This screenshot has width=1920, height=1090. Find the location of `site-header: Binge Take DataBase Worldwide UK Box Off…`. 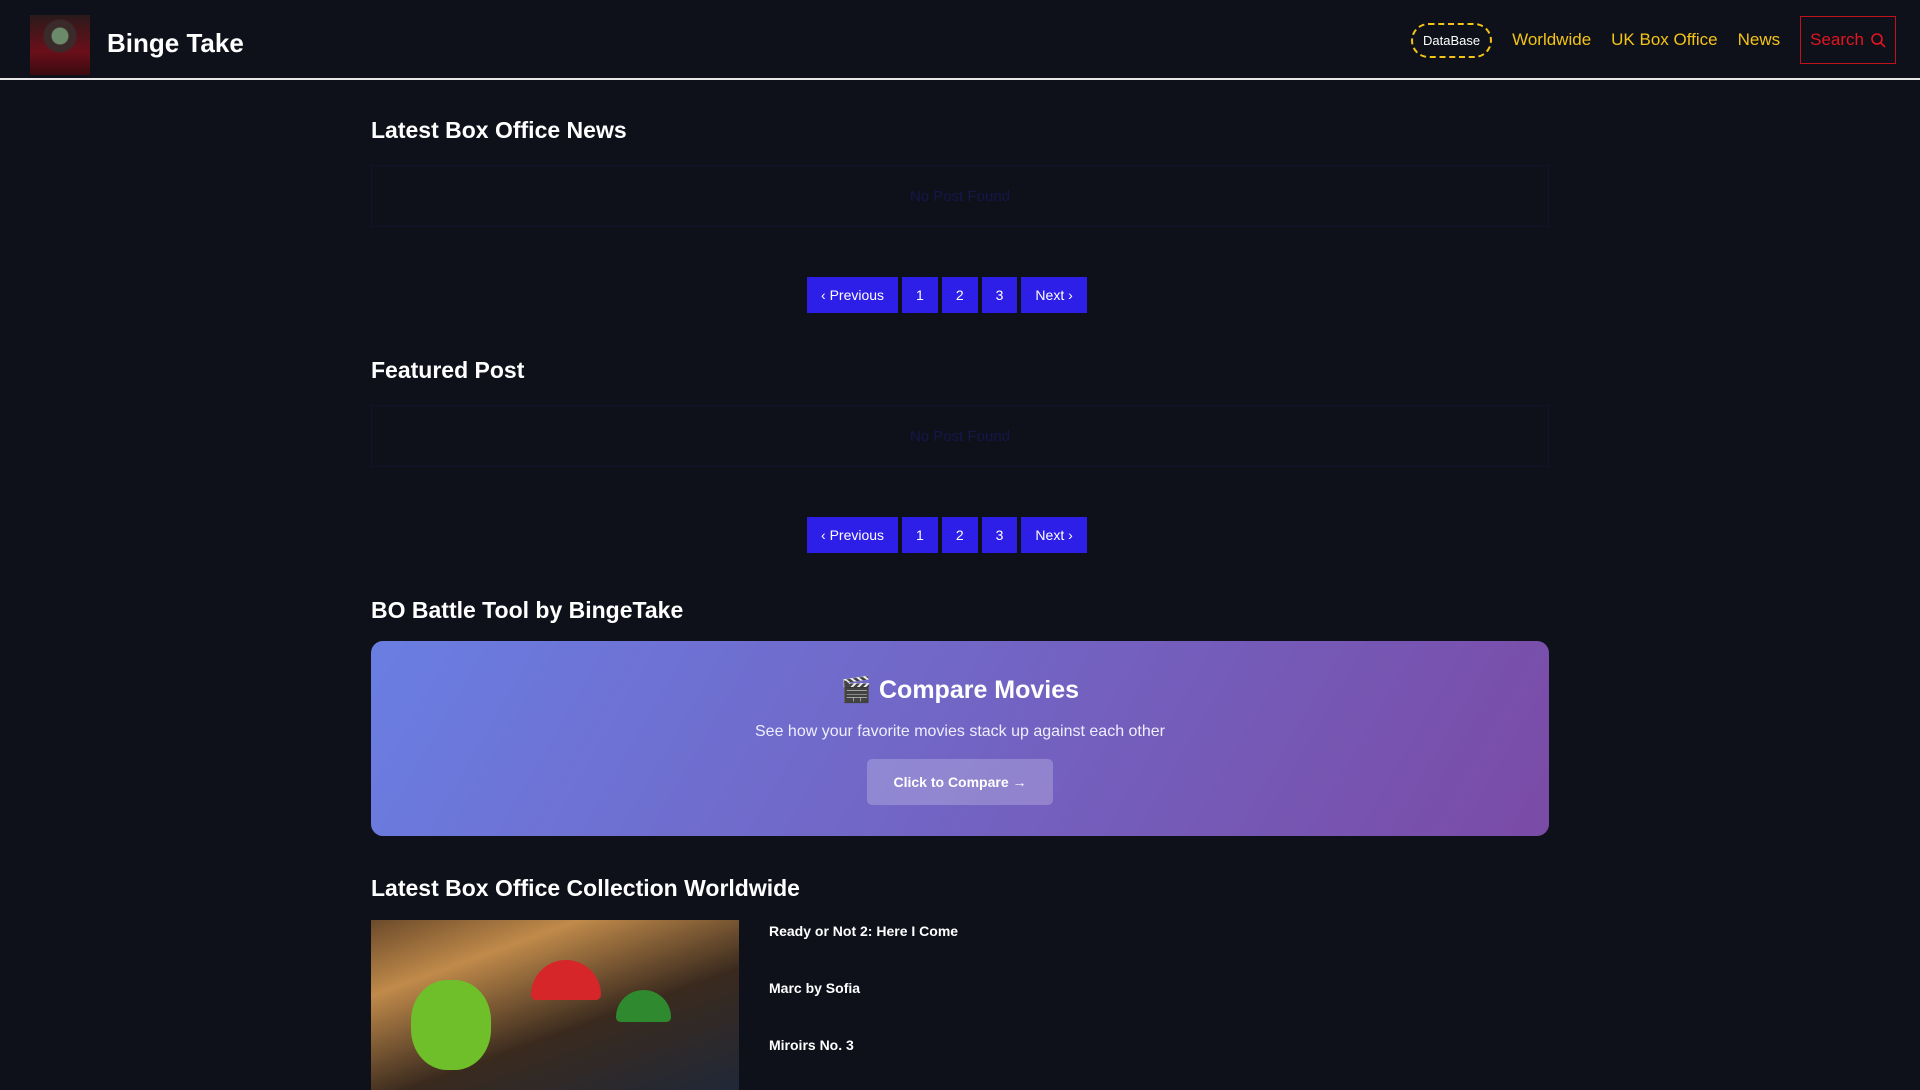

site-header: Binge Take DataBase Worldwide UK Box Off… is located at coordinates (960, 40).